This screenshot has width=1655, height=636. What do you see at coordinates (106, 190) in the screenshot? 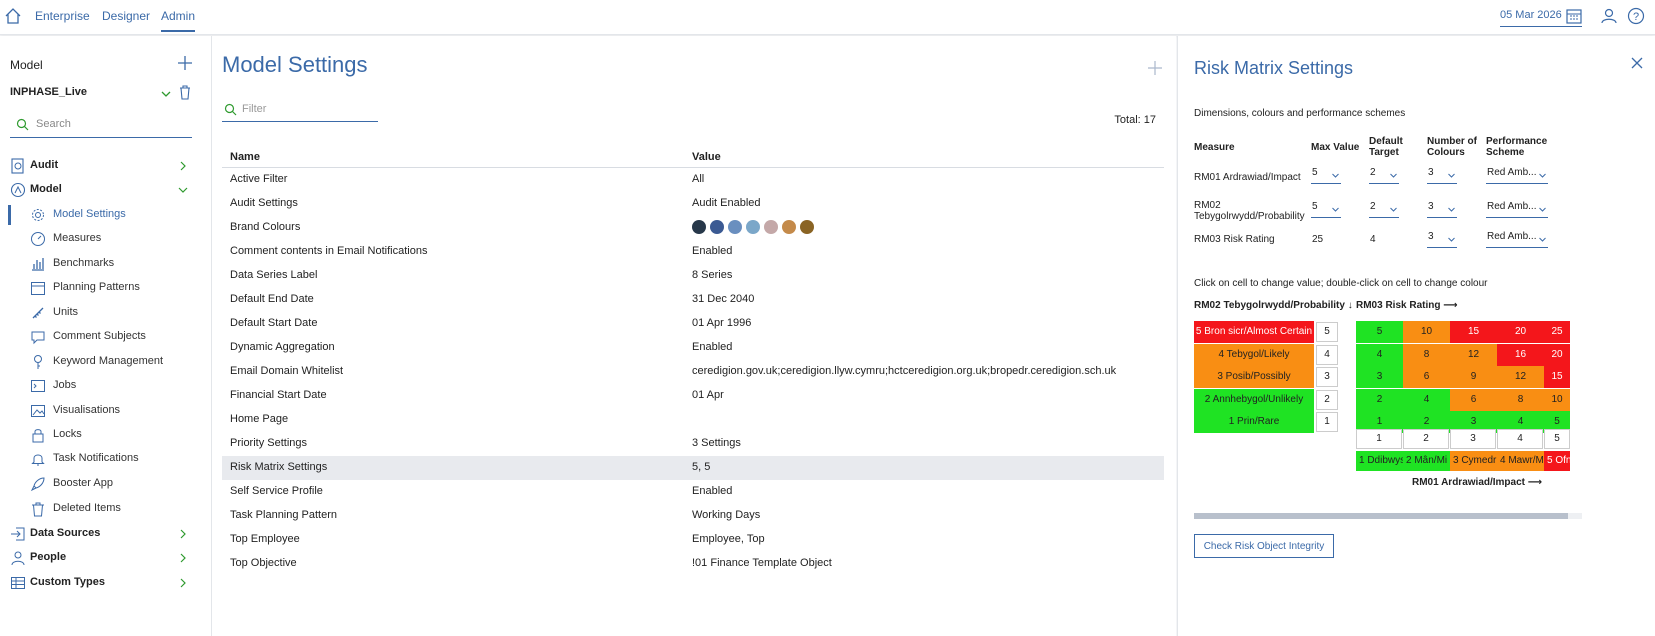
I see `sidebar-item-model: Model` at bounding box center [106, 190].